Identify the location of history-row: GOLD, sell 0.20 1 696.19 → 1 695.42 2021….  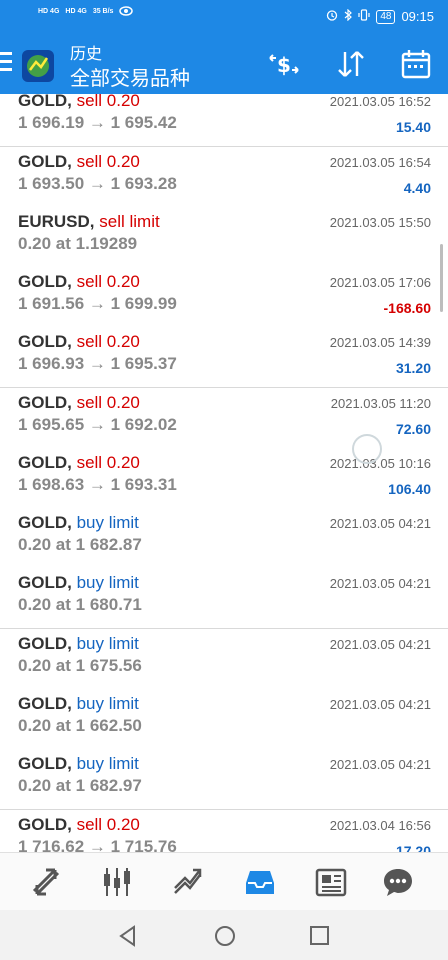
(224, 120).